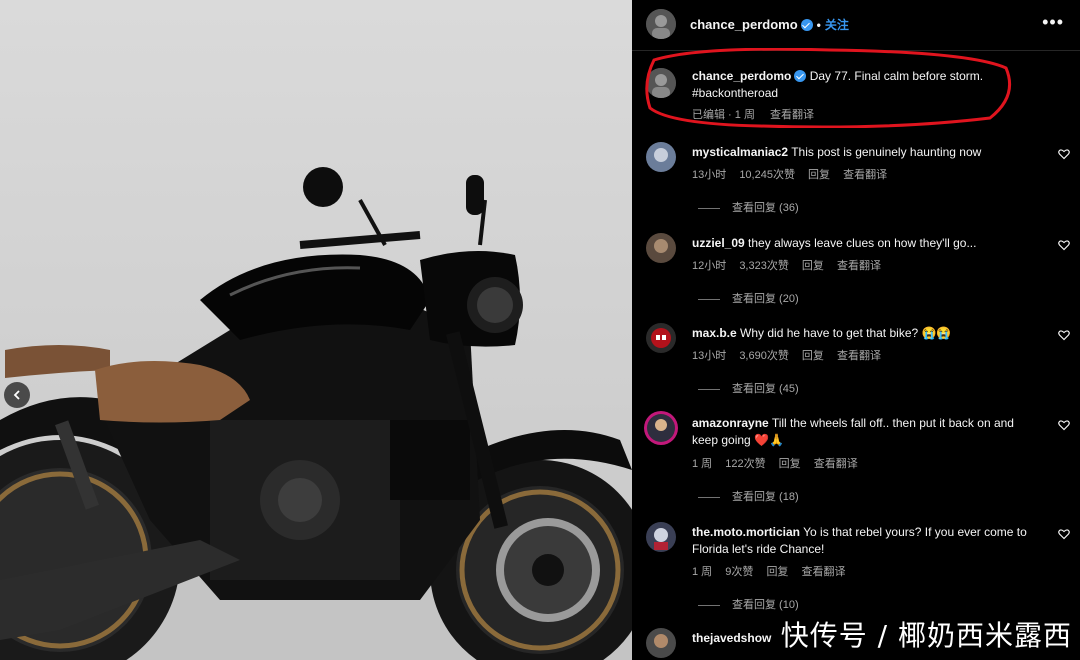  I want to click on view-replies-label: 查看回复 (10), so click(765, 605).